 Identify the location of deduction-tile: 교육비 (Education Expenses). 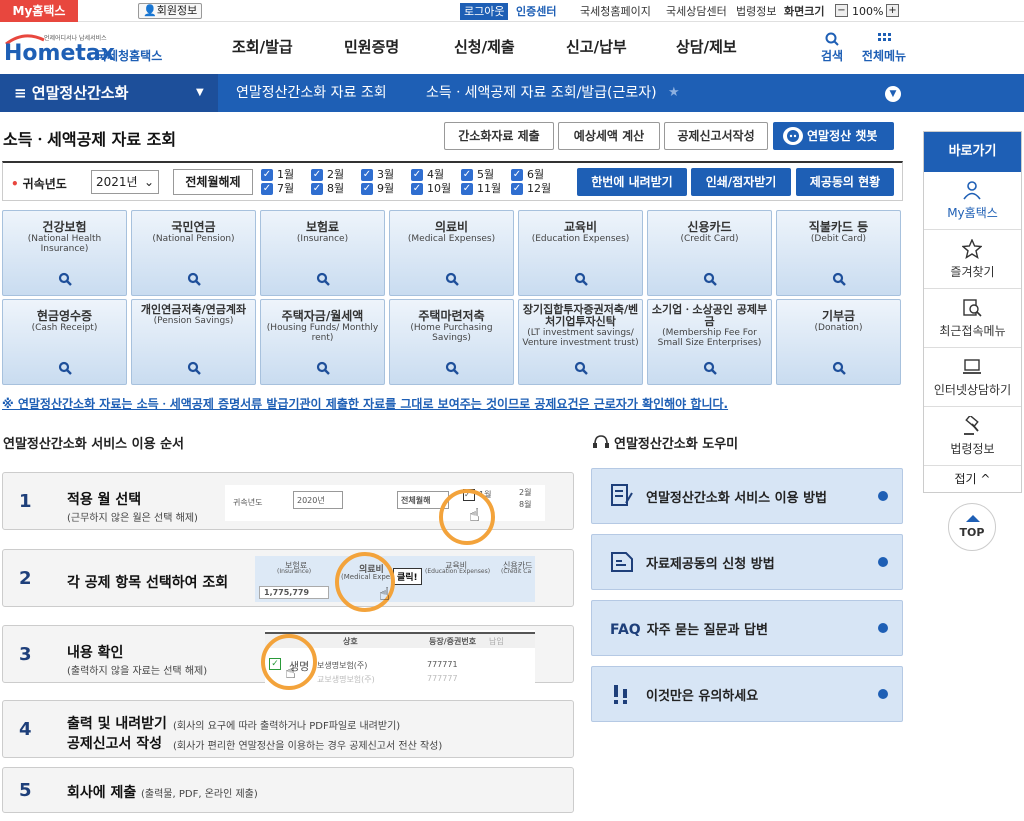
(580, 253).